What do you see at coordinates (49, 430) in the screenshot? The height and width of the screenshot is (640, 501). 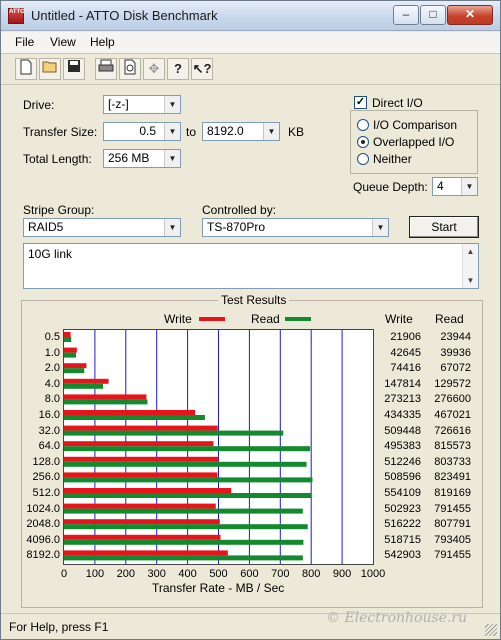 I see `transfer-size-label: 32.0` at bounding box center [49, 430].